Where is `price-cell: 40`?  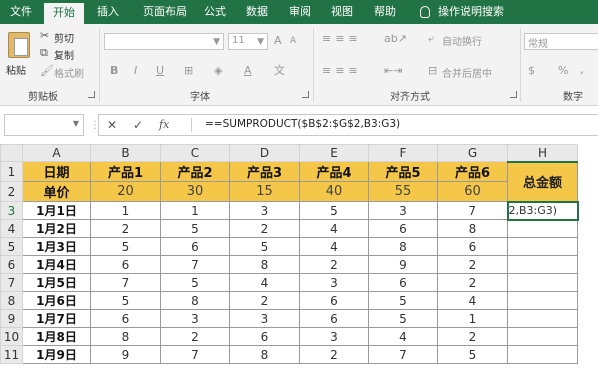
price-cell: 40 is located at coordinates (334, 191).